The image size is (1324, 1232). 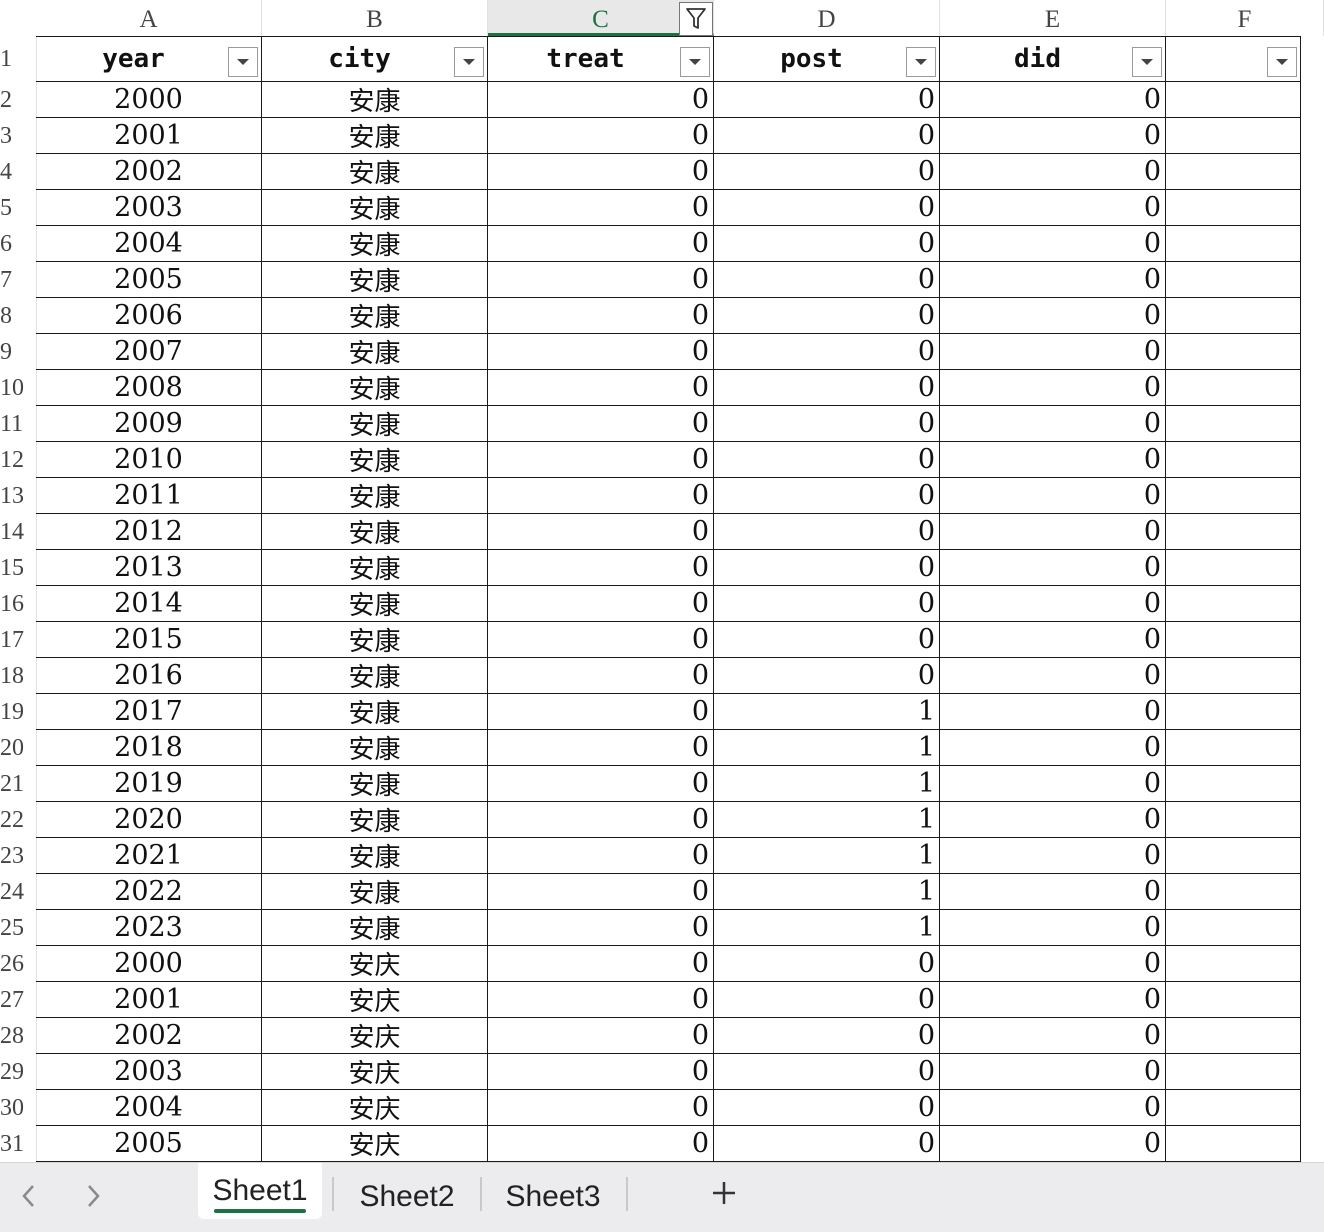 I want to click on year-cell: 2004, so click(x=149, y=244).